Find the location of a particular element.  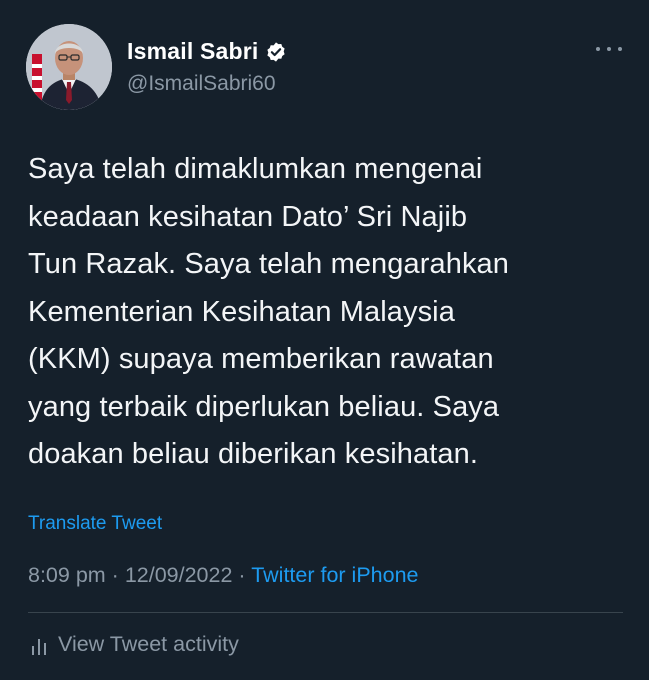

view-tweet-activity-button: View Tweet activity is located at coordinates (134, 644).